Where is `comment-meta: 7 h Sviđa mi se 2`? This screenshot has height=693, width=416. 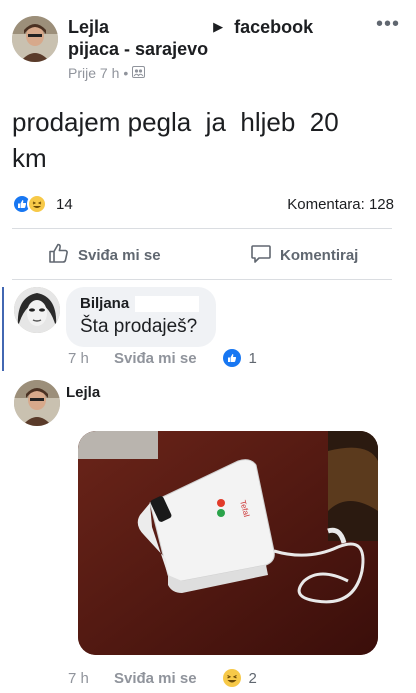 comment-meta: 7 h Sviđa mi se 2 is located at coordinates (162, 678).